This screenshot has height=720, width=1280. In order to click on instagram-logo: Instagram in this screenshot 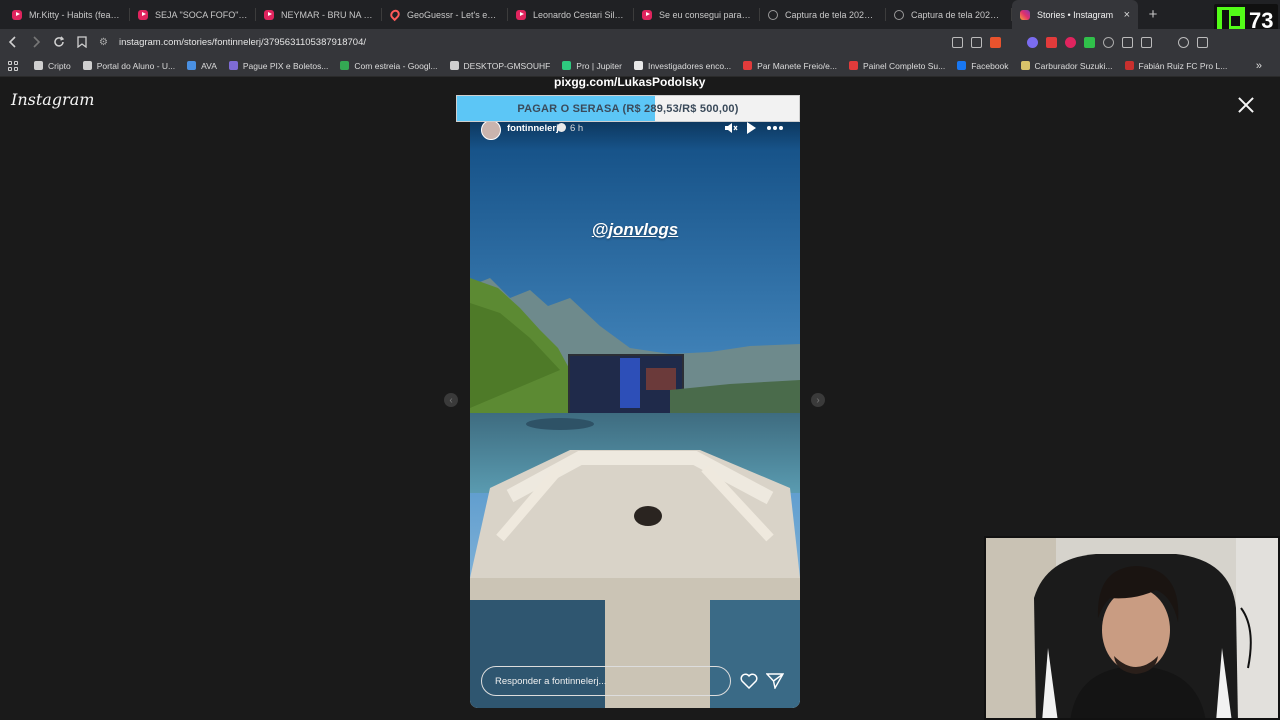, I will do `click(52, 99)`.